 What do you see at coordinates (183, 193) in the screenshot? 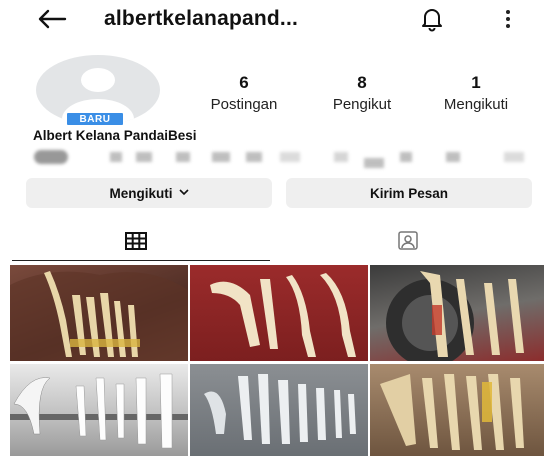
I see `chevron-down-icon` at bounding box center [183, 193].